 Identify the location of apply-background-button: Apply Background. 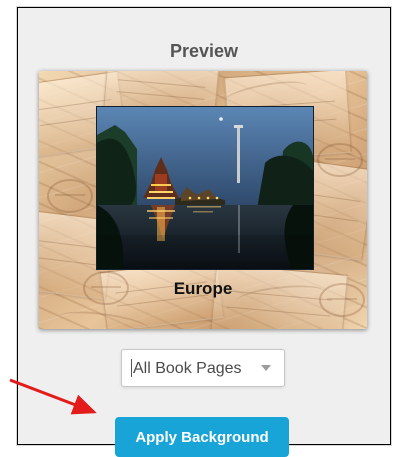
(202, 437).